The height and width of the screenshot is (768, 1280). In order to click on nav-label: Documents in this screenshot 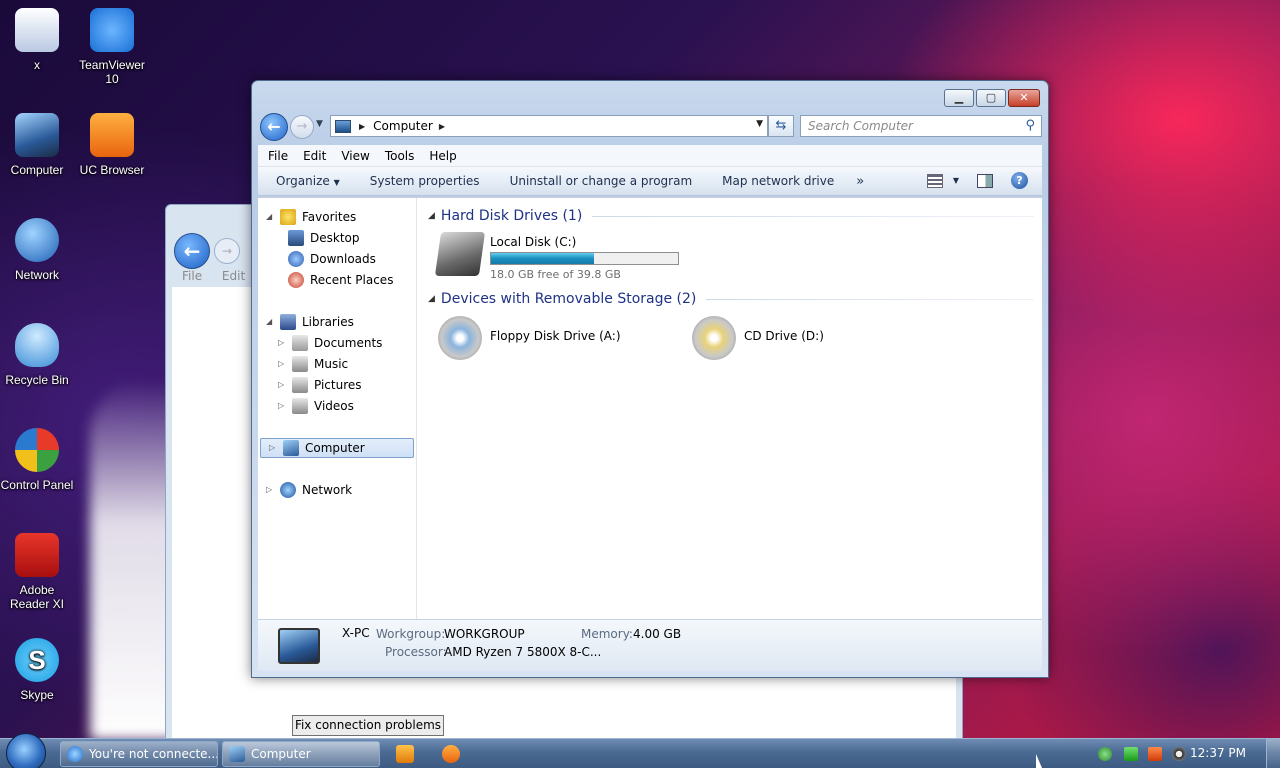, I will do `click(348, 343)`.